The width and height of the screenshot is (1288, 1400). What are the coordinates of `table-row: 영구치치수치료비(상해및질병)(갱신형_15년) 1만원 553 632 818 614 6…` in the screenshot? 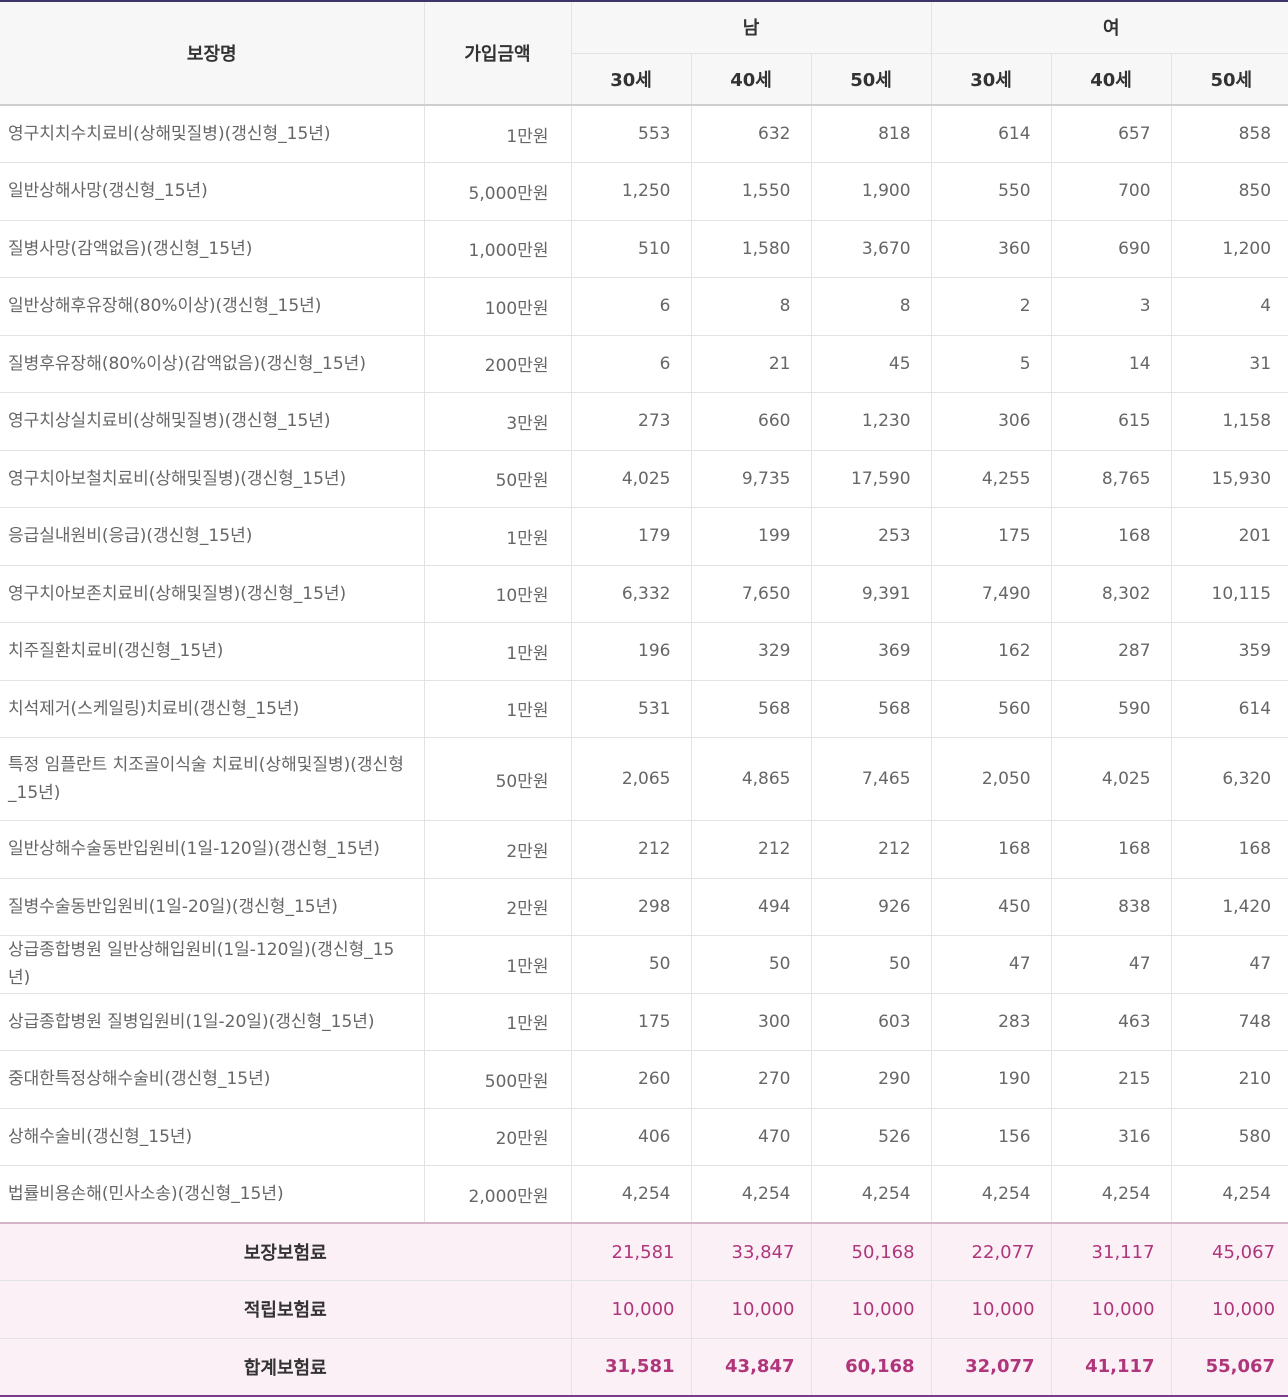 It's located at (644, 134).